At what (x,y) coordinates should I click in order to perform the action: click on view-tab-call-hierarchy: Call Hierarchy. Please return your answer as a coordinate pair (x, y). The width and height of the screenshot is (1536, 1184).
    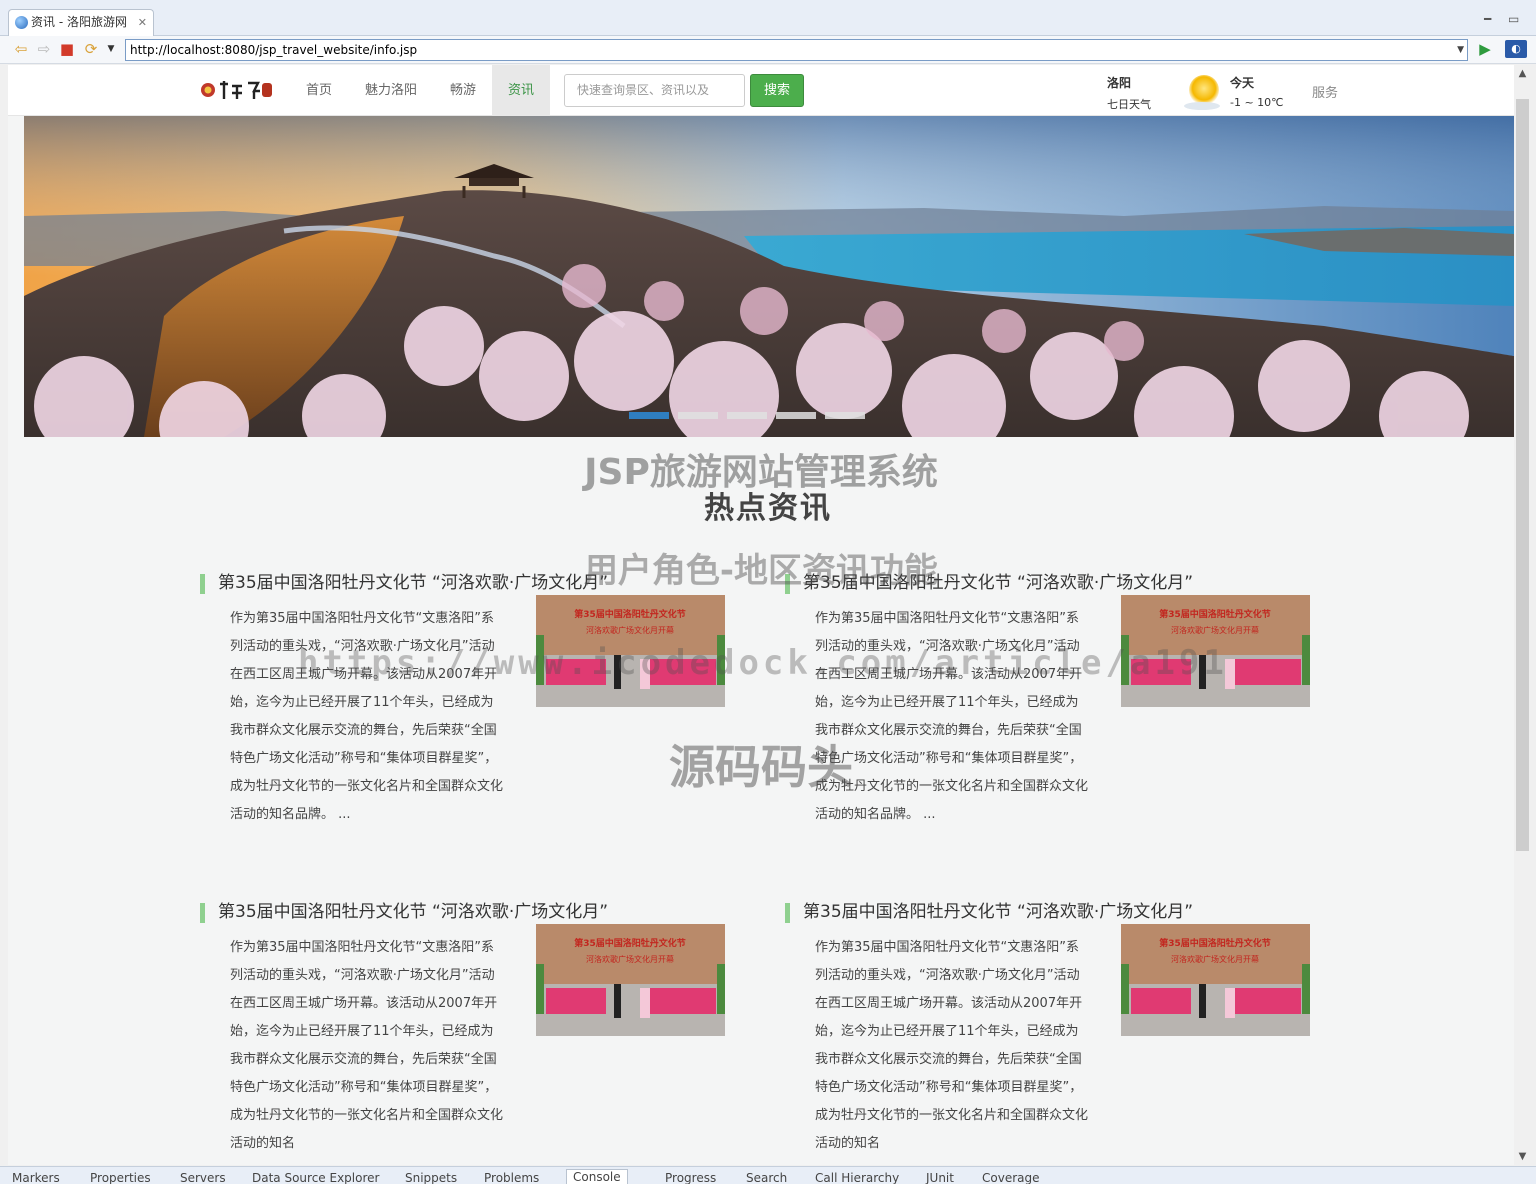
    Looking at the image, I should click on (857, 1177).